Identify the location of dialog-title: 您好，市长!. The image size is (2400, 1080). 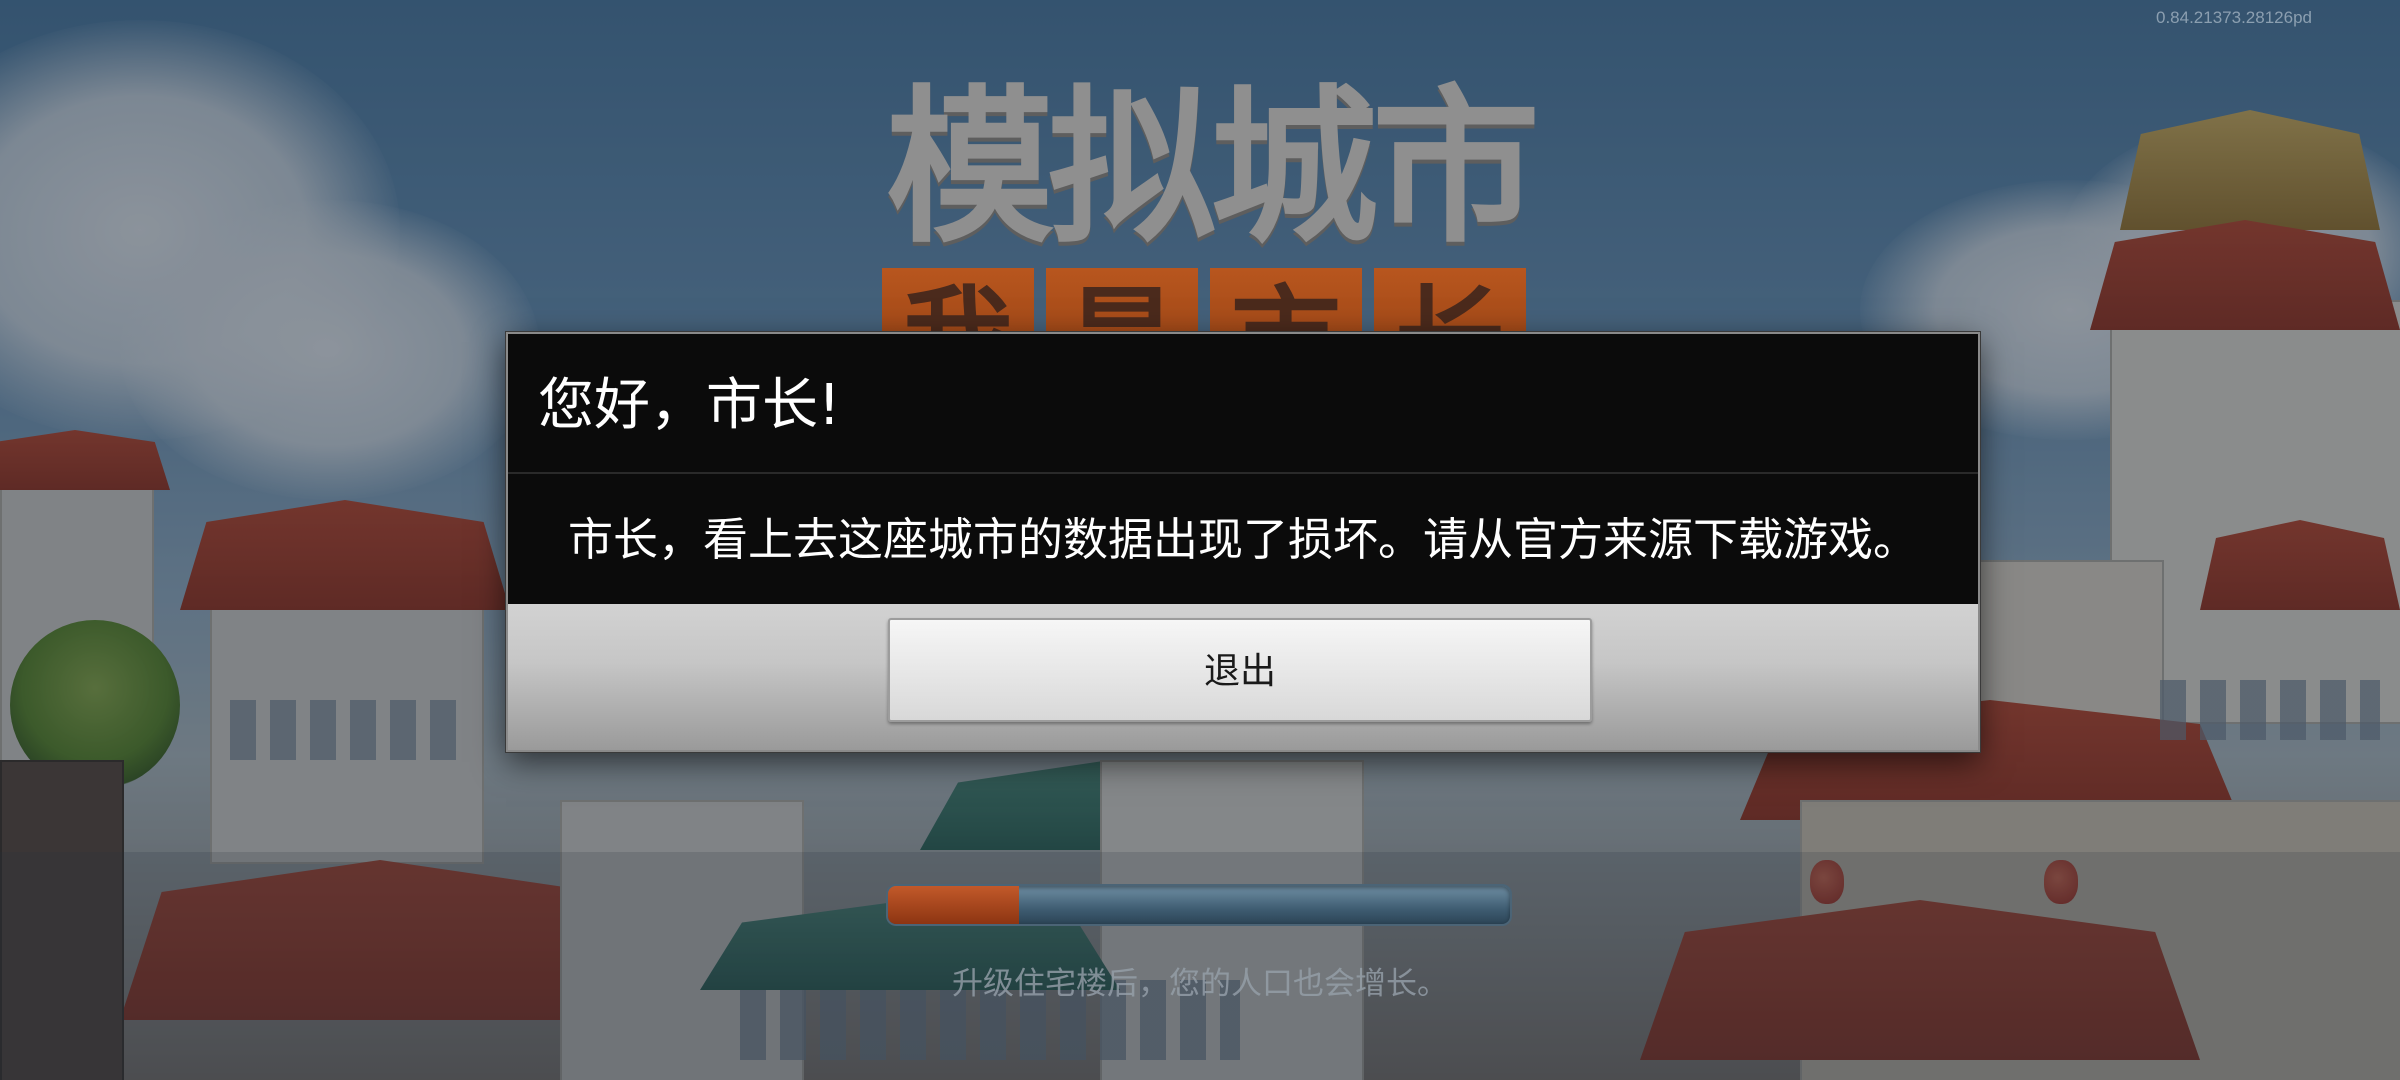
(689, 405).